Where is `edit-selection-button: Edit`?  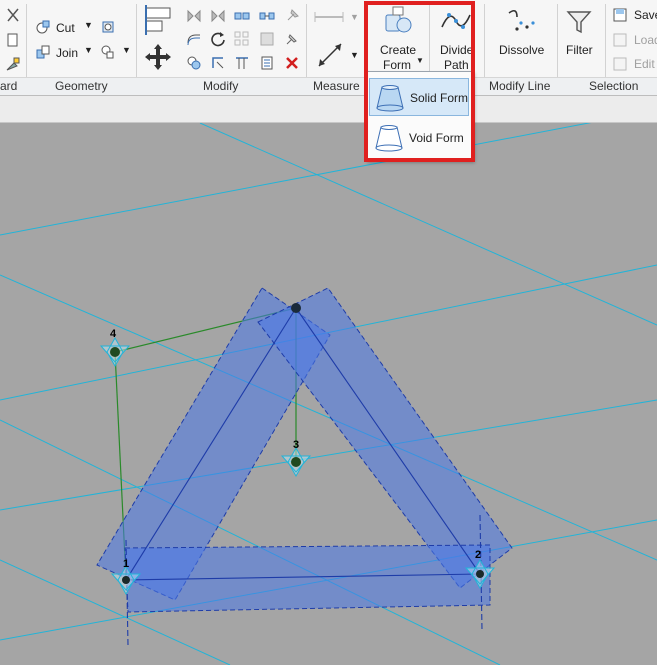 edit-selection-button: Edit is located at coordinates (644, 64).